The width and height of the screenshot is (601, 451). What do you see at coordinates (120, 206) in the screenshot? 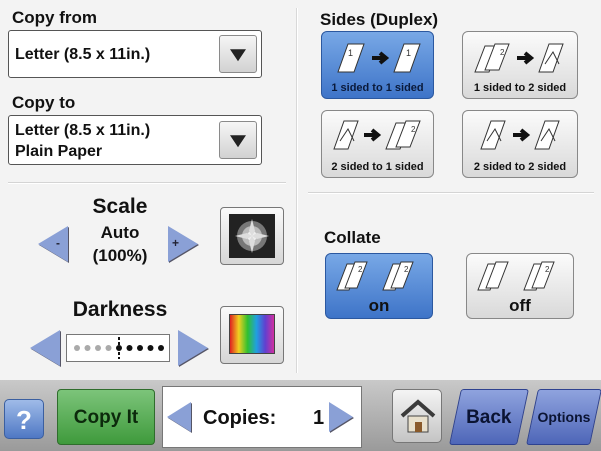
I see `scale-label: Scale` at bounding box center [120, 206].